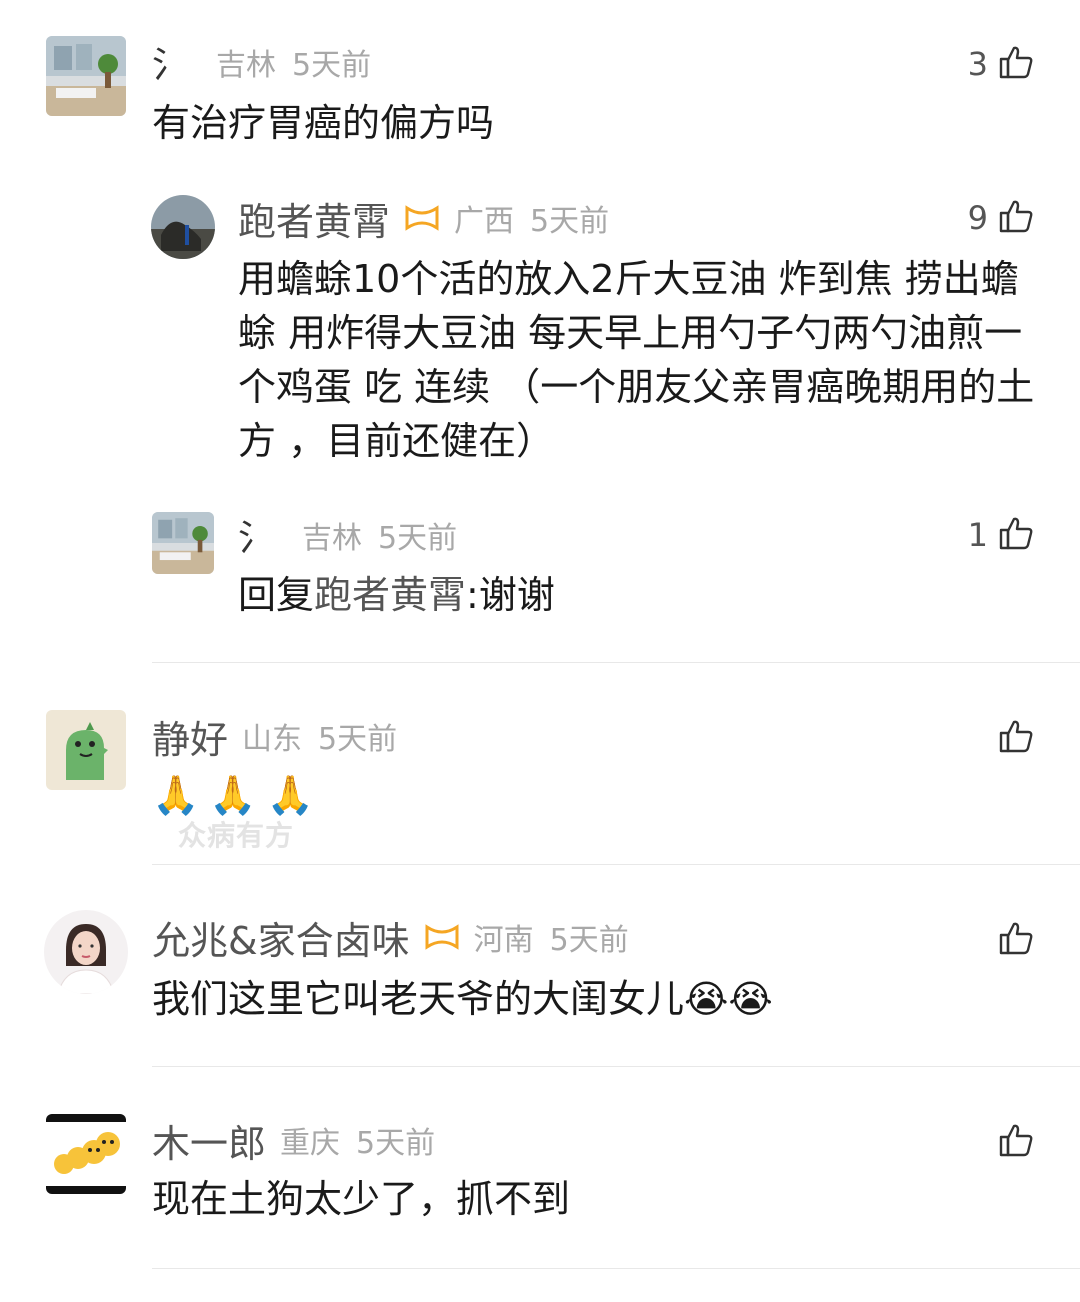 The height and width of the screenshot is (1302, 1080). I want to click on comment-text-content: 我们这里它叫老天爷的大闺女儿, so click(418, 999).